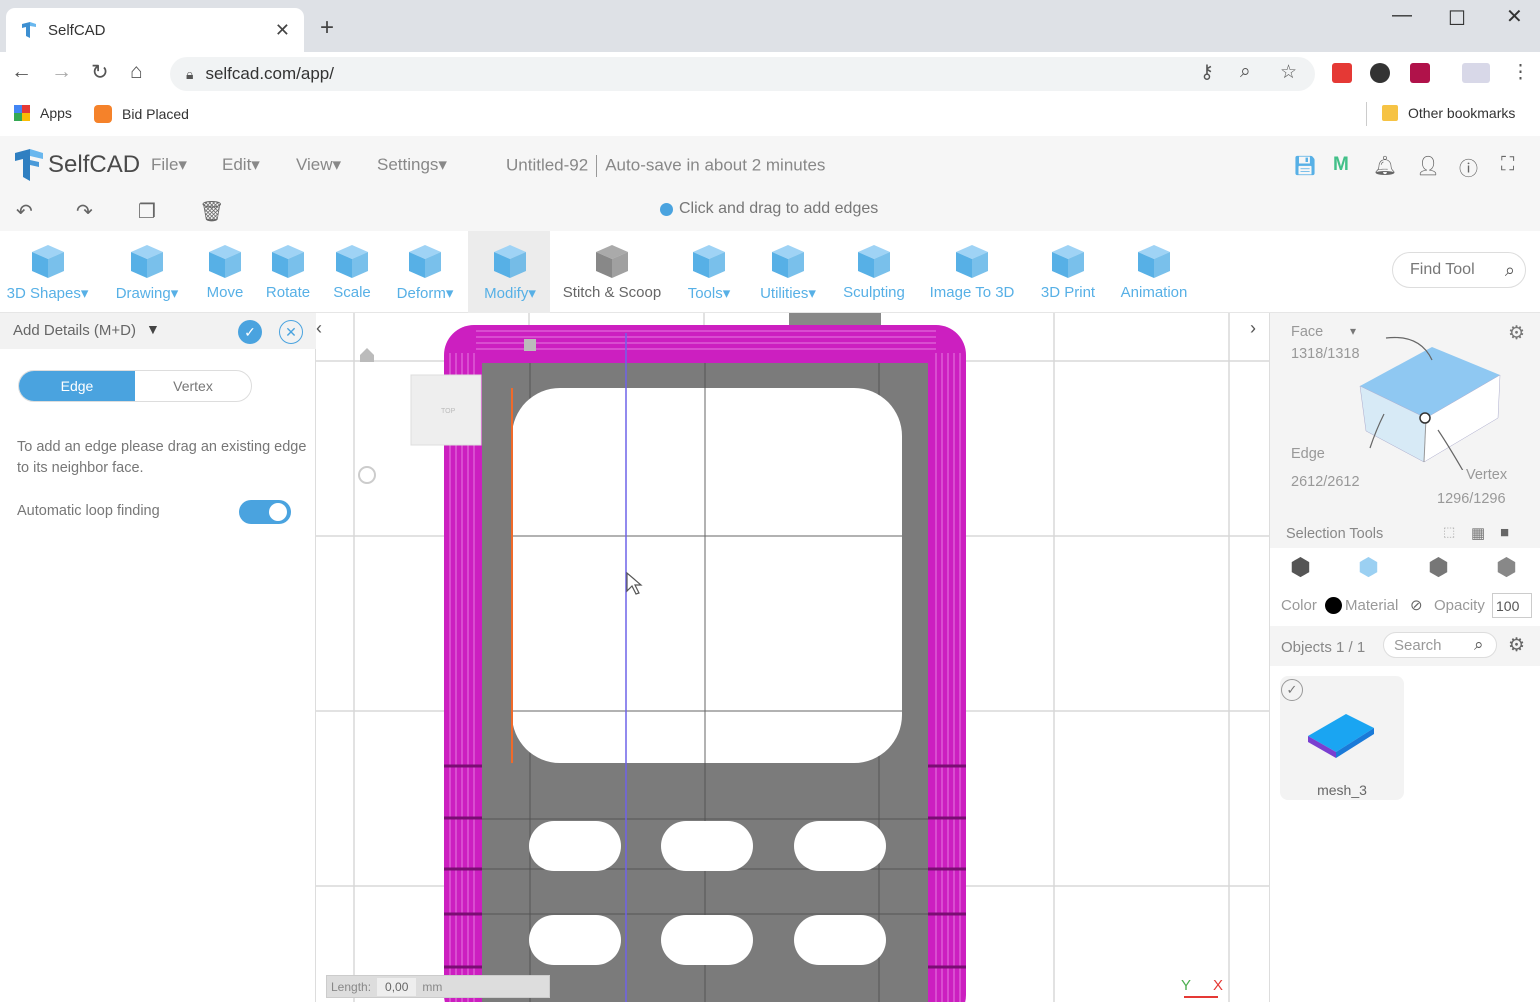 The width and height of the screenshot is (1540, 1002). I want to click on hint-text: Click and drag to add edges, so click(779, 208).